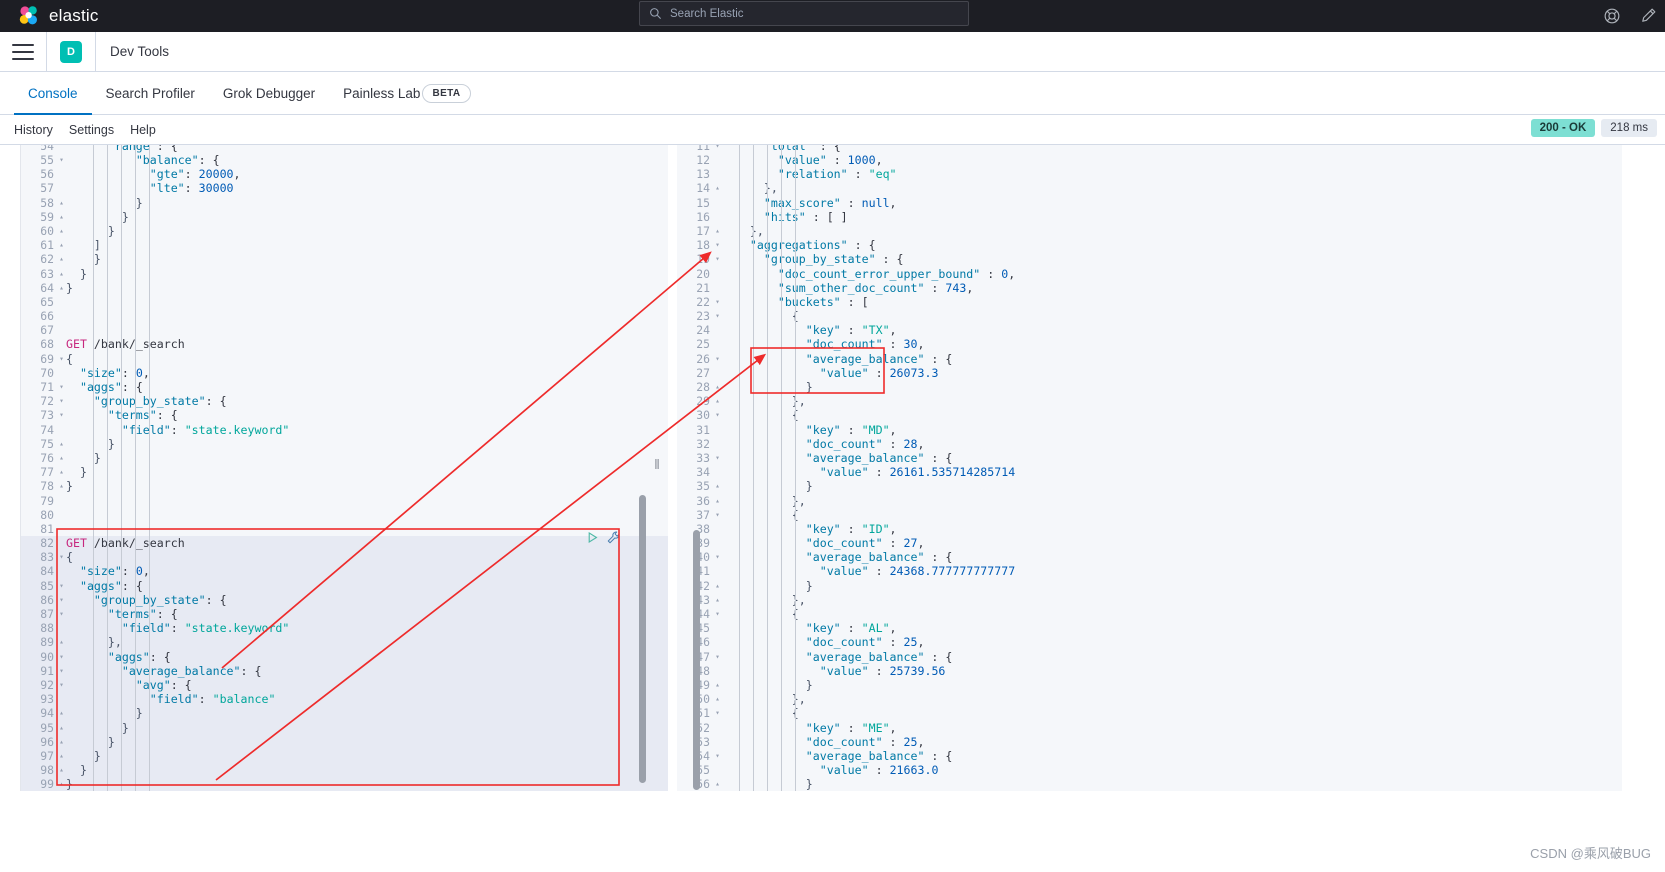  What do you see at coordinates (1149, 344) in the screenshot?
I see `code-line: 25 "doc_count" : 30,` at bounding box center [1149, 344].